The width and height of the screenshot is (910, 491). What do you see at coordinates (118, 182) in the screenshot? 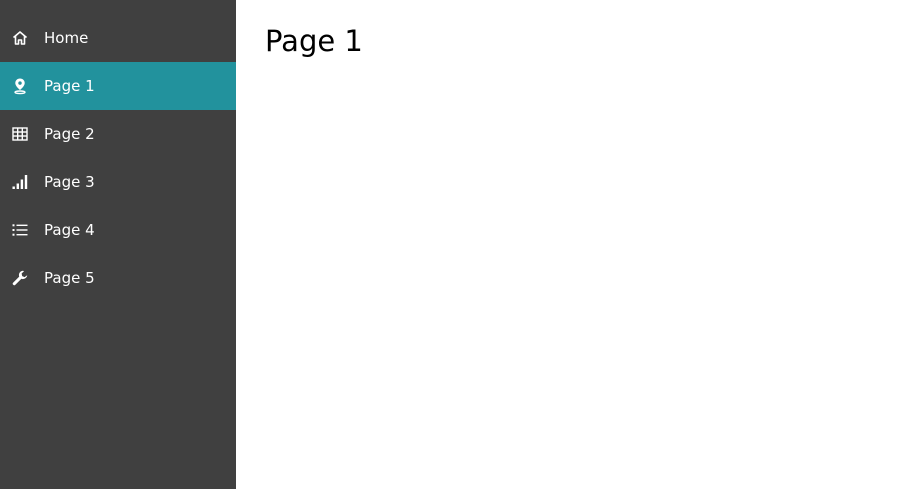
I see `sidebar-item-page-3: Page 3` at bounding box center [118, 182].